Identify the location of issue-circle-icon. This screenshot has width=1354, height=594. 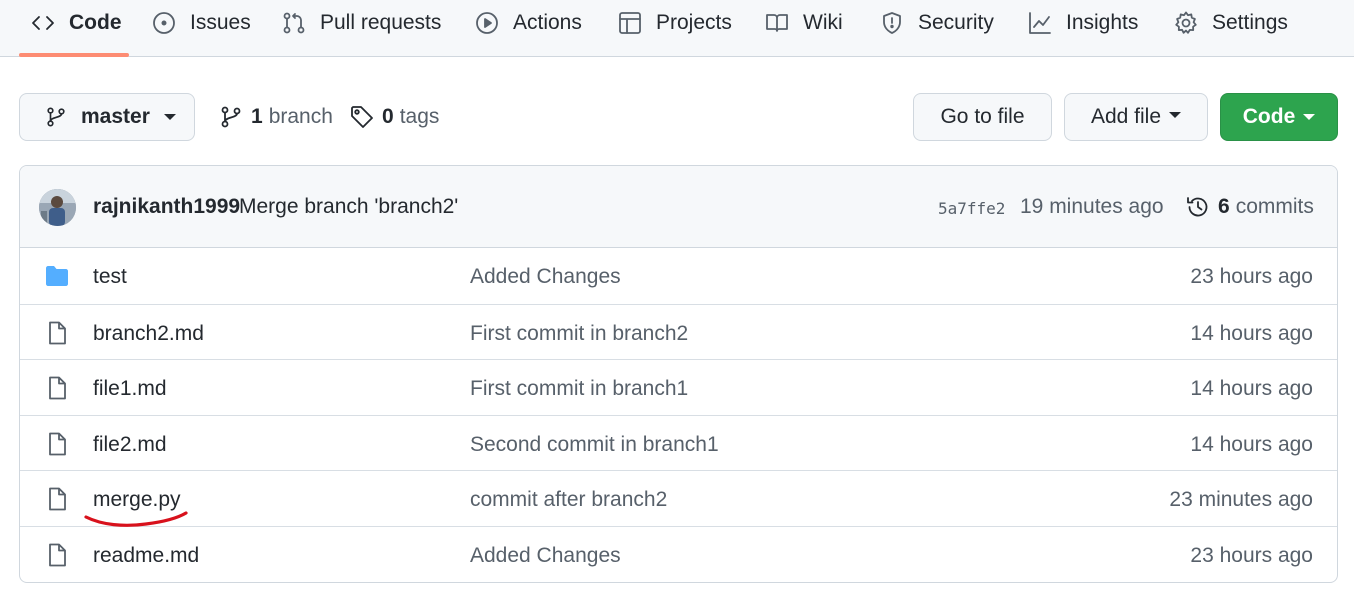
(164, 23).